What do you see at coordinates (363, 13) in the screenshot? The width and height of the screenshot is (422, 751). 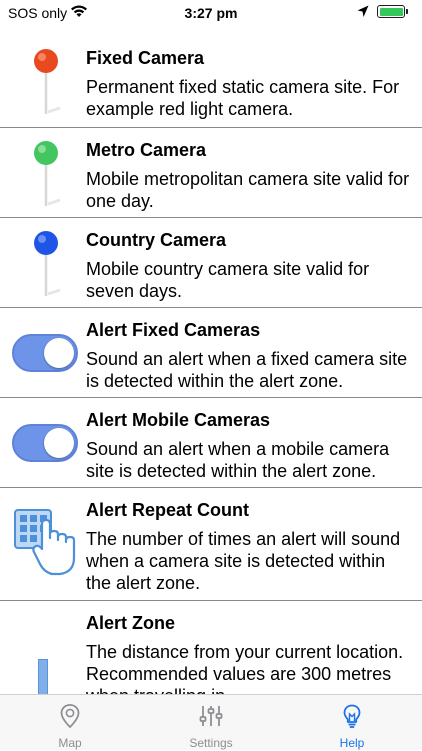 I see `location-arrow-icon` at bounding box center [363, 13].